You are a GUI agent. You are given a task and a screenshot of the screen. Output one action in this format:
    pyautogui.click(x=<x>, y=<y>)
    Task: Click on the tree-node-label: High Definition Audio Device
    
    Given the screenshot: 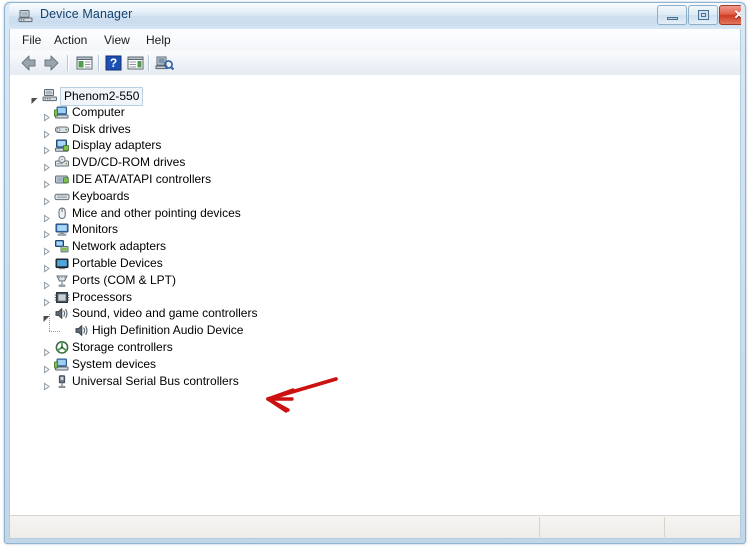 What is the action you would take?
    pyautogui.click(x=168, y=330)
    